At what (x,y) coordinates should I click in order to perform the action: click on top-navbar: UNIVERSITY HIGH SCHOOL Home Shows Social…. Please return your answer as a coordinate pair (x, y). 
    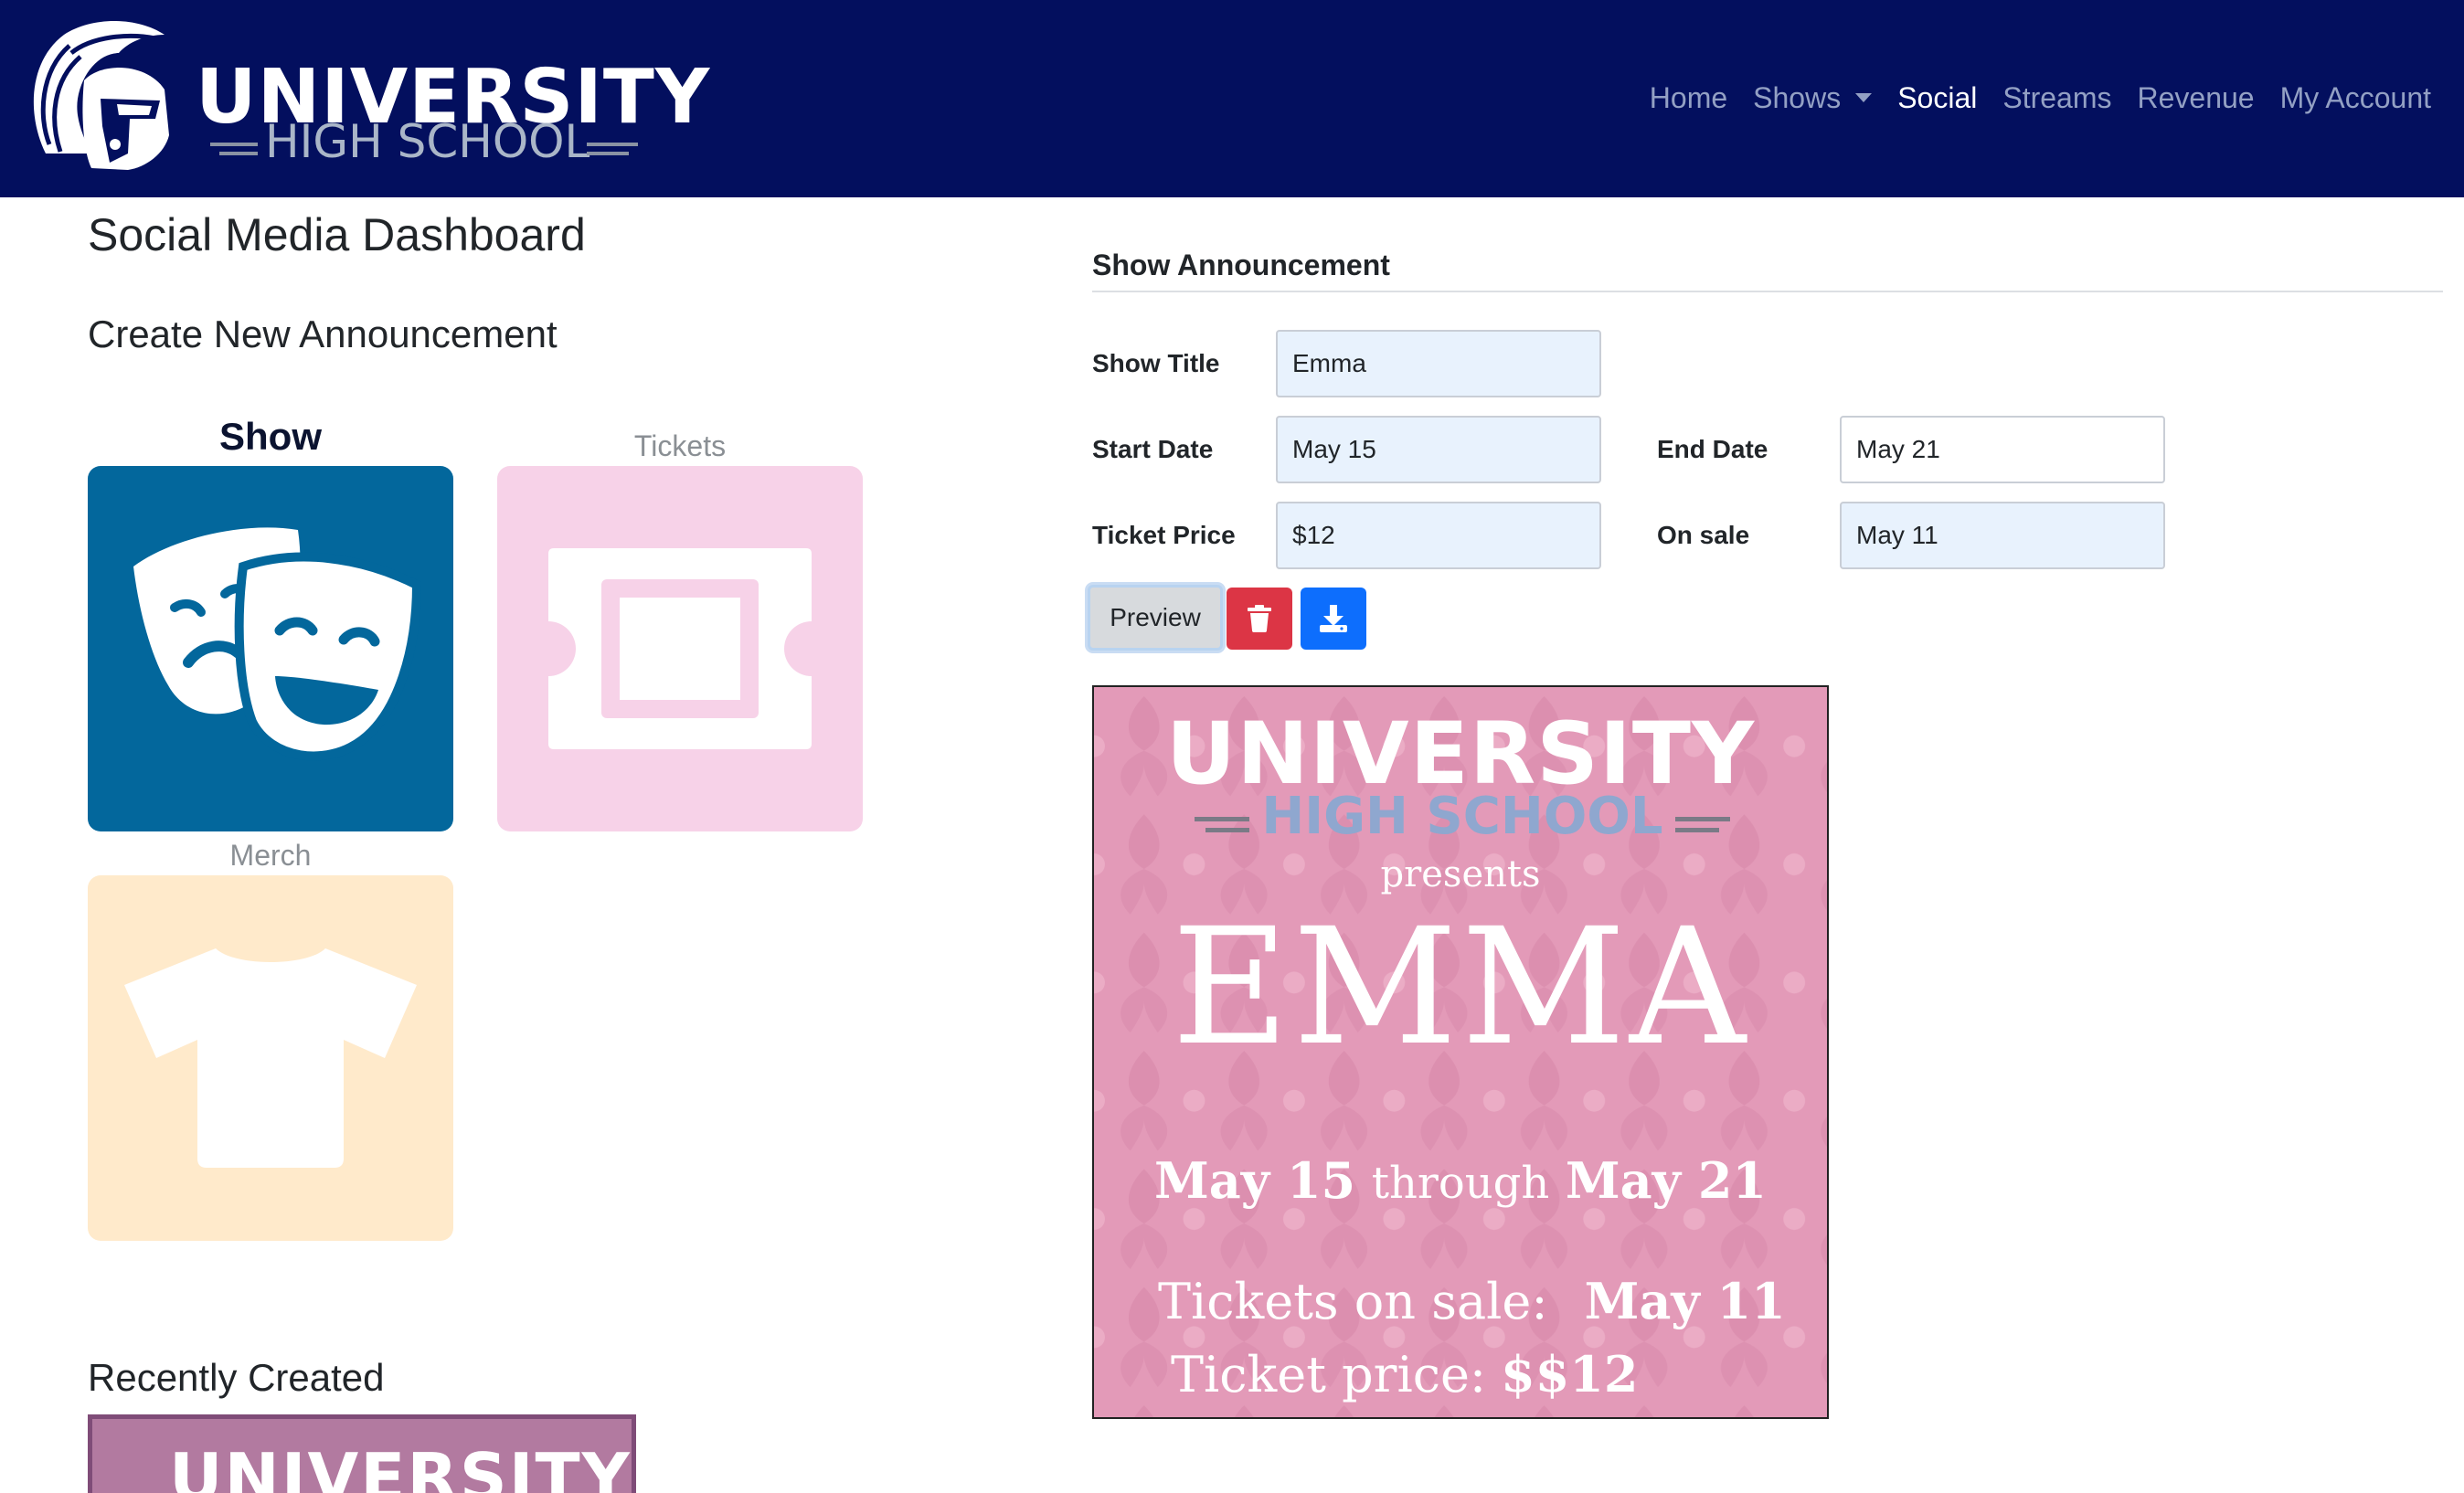
    Looking at the image, I should click on (1232, 98).